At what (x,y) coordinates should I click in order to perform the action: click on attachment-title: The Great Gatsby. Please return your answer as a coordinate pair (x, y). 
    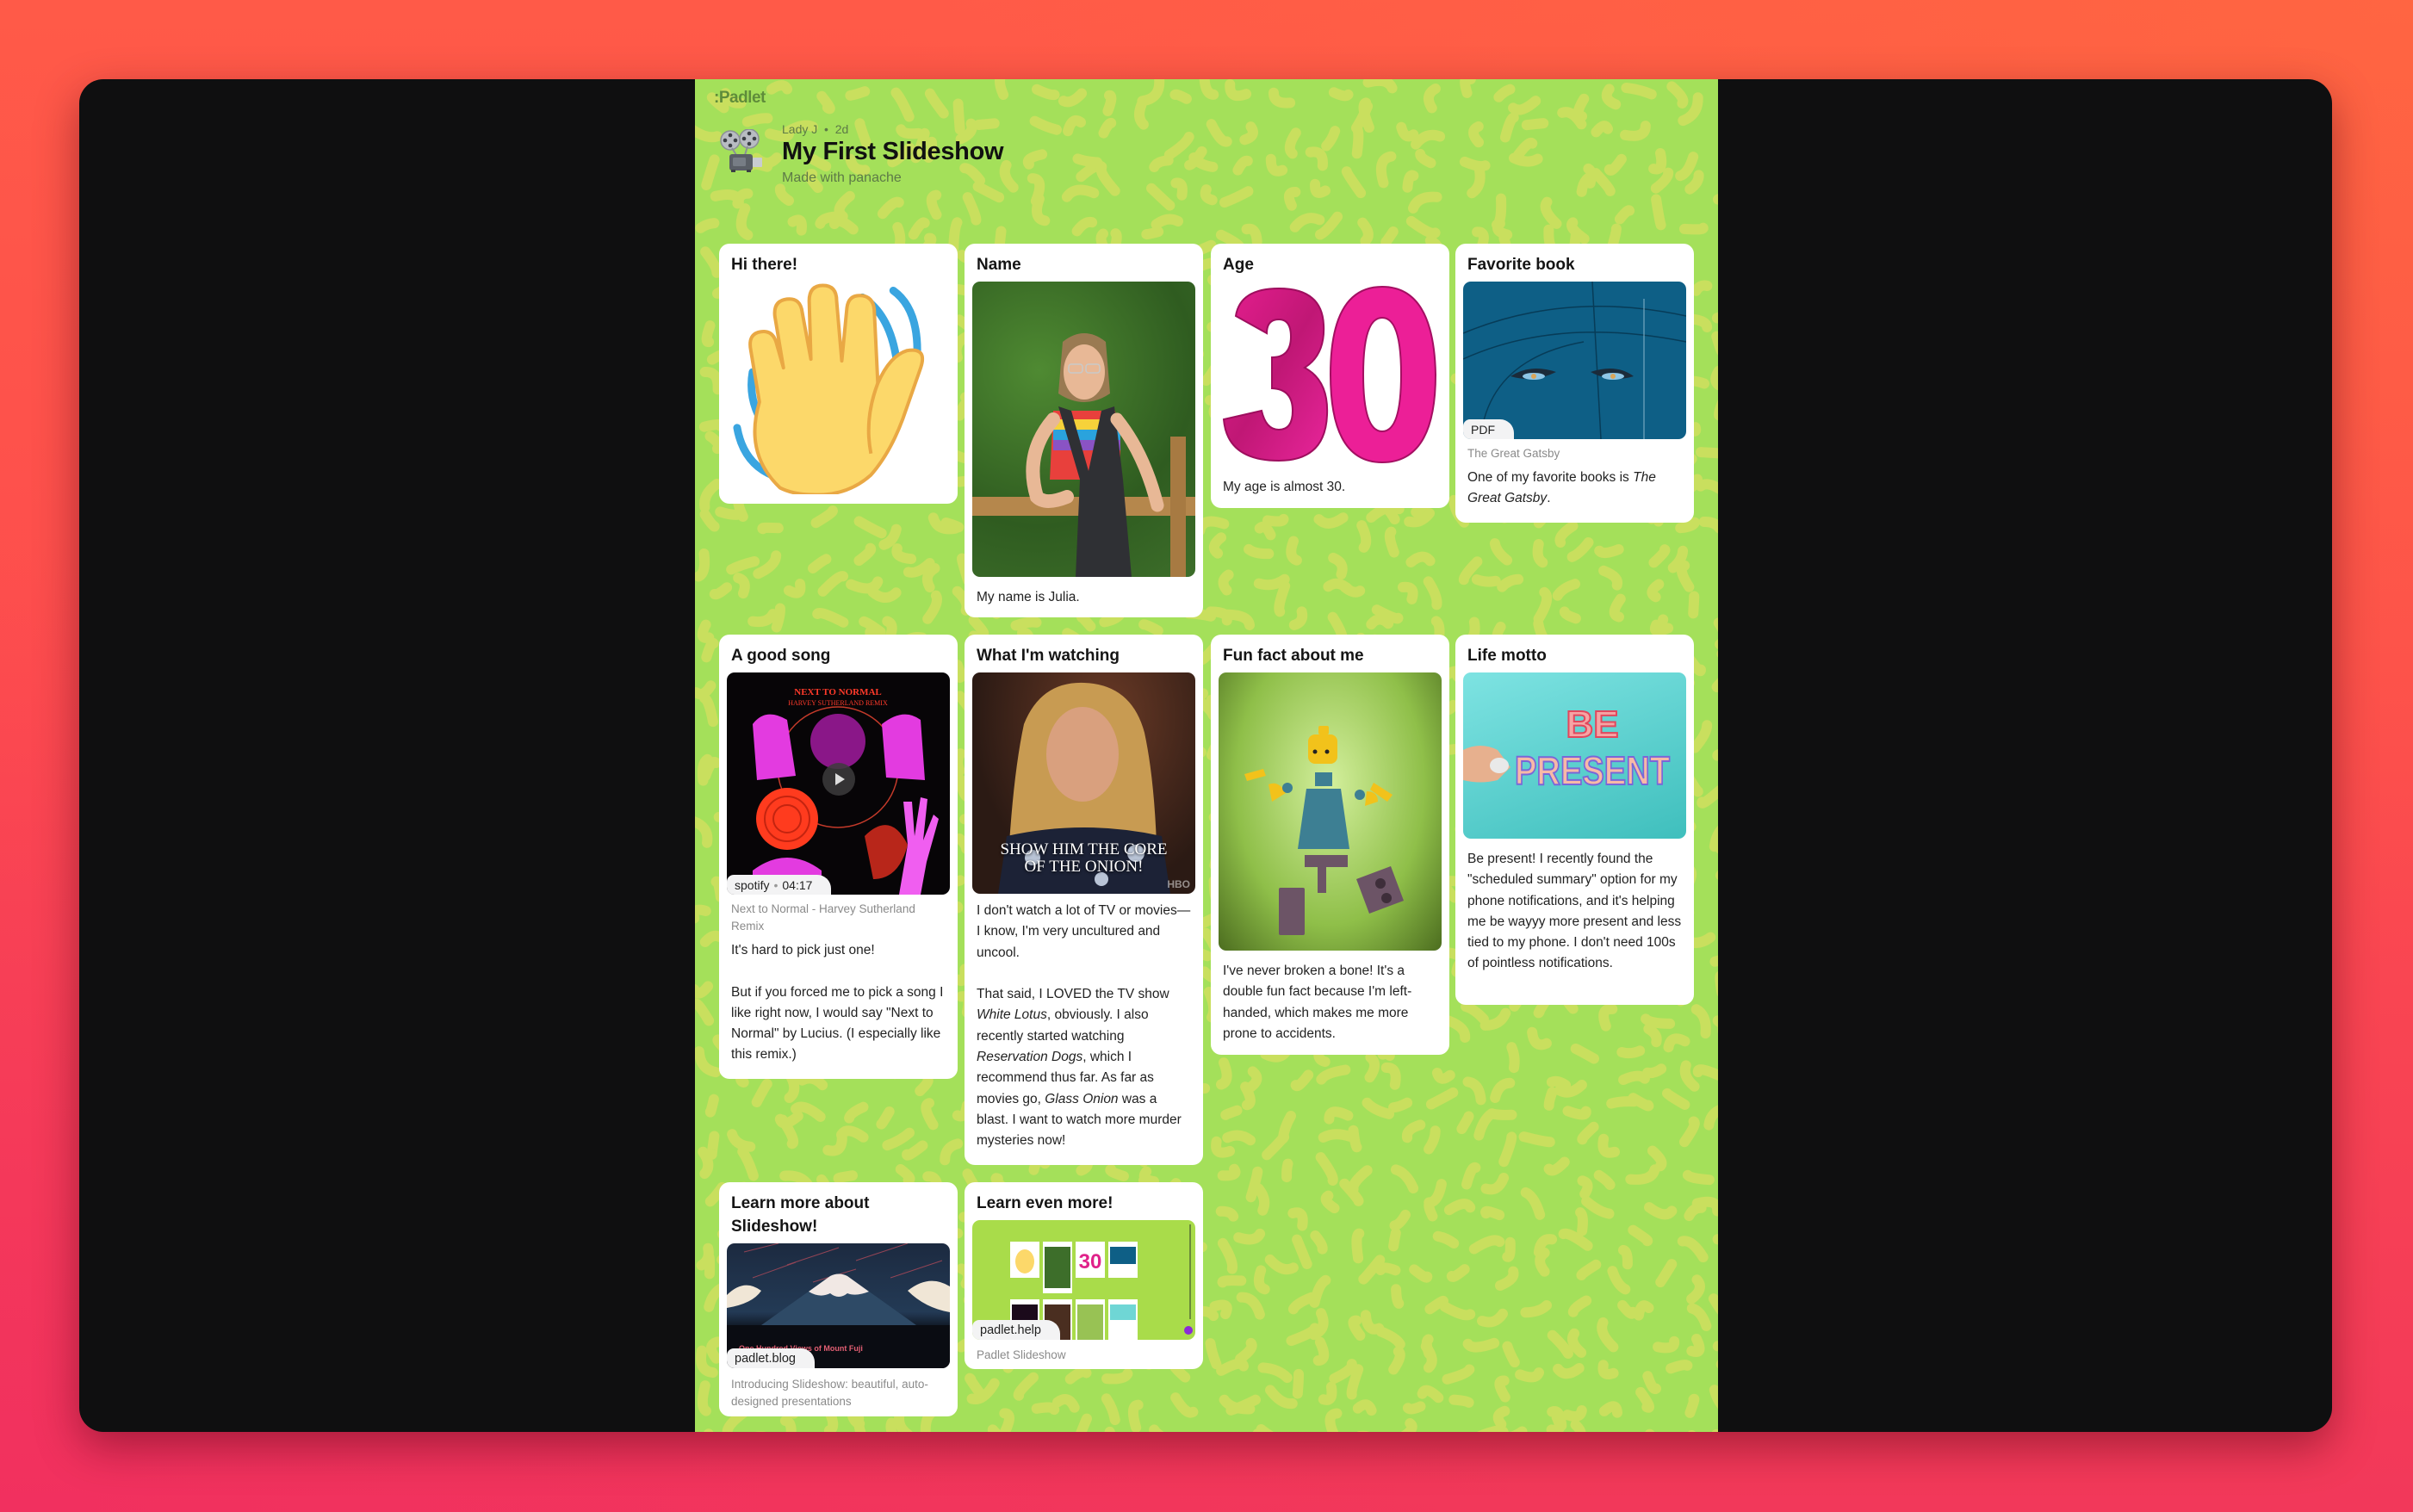
    Looking at the image, I should click on (1574, 454).